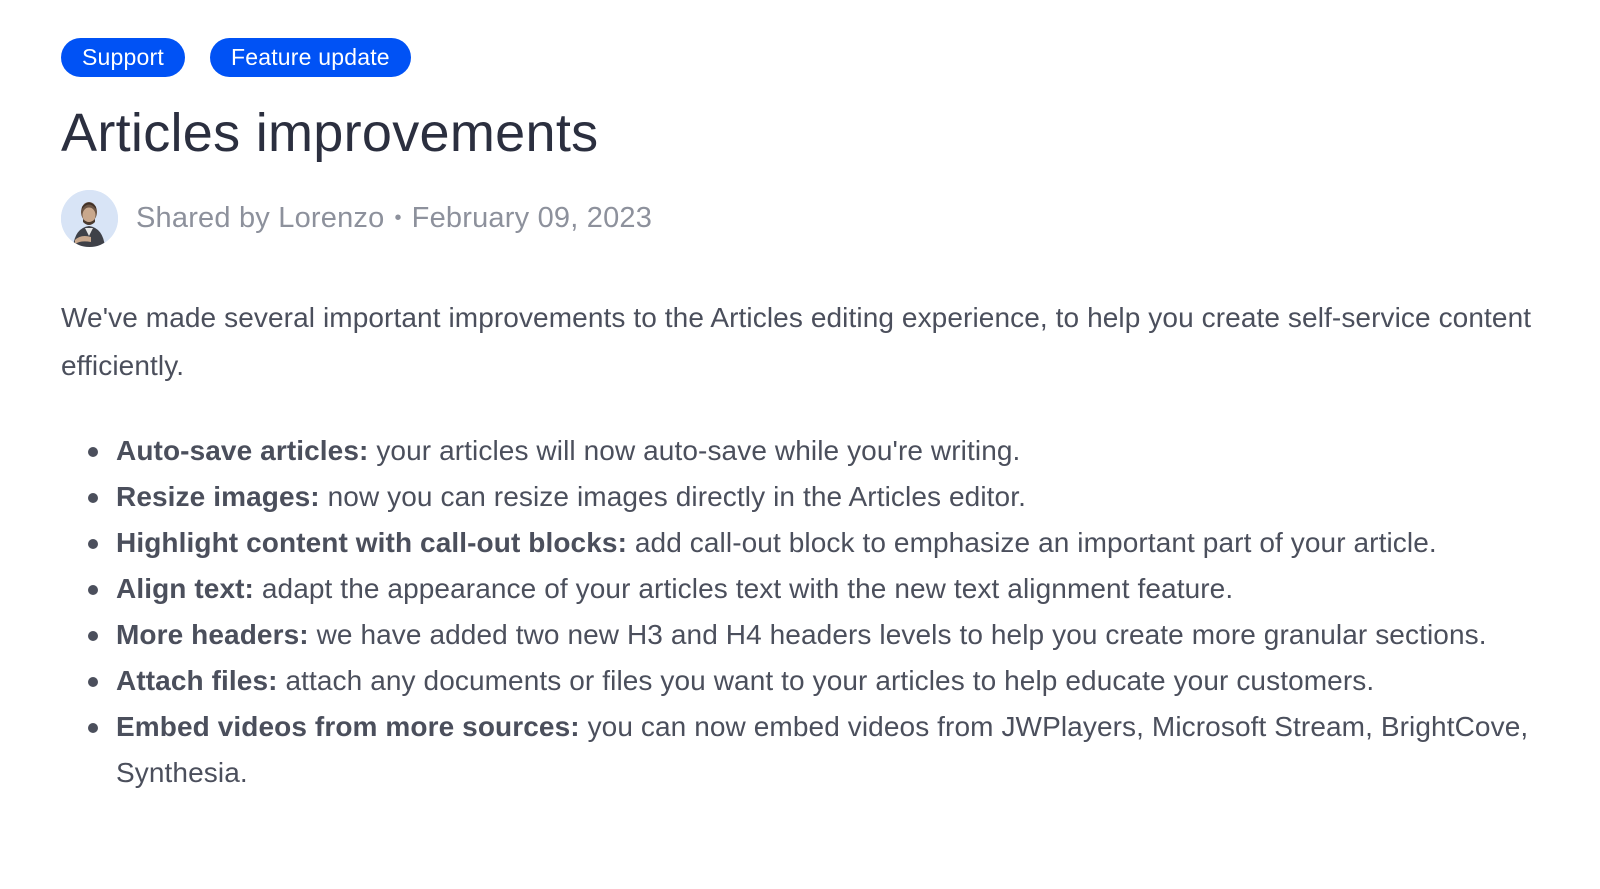  Describe the element at coordinates (218, 496) in the screenshot. I see `feature-title: Resize images:` at that location.